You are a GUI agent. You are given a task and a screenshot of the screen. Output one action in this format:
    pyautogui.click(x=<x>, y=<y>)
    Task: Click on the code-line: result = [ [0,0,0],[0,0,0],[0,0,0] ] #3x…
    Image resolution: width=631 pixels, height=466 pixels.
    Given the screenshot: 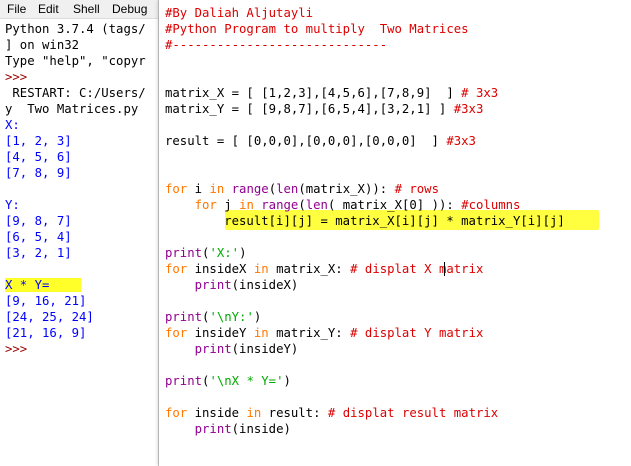 What is the action you would take?
    pyautogui.click(x=365, y=141)
    